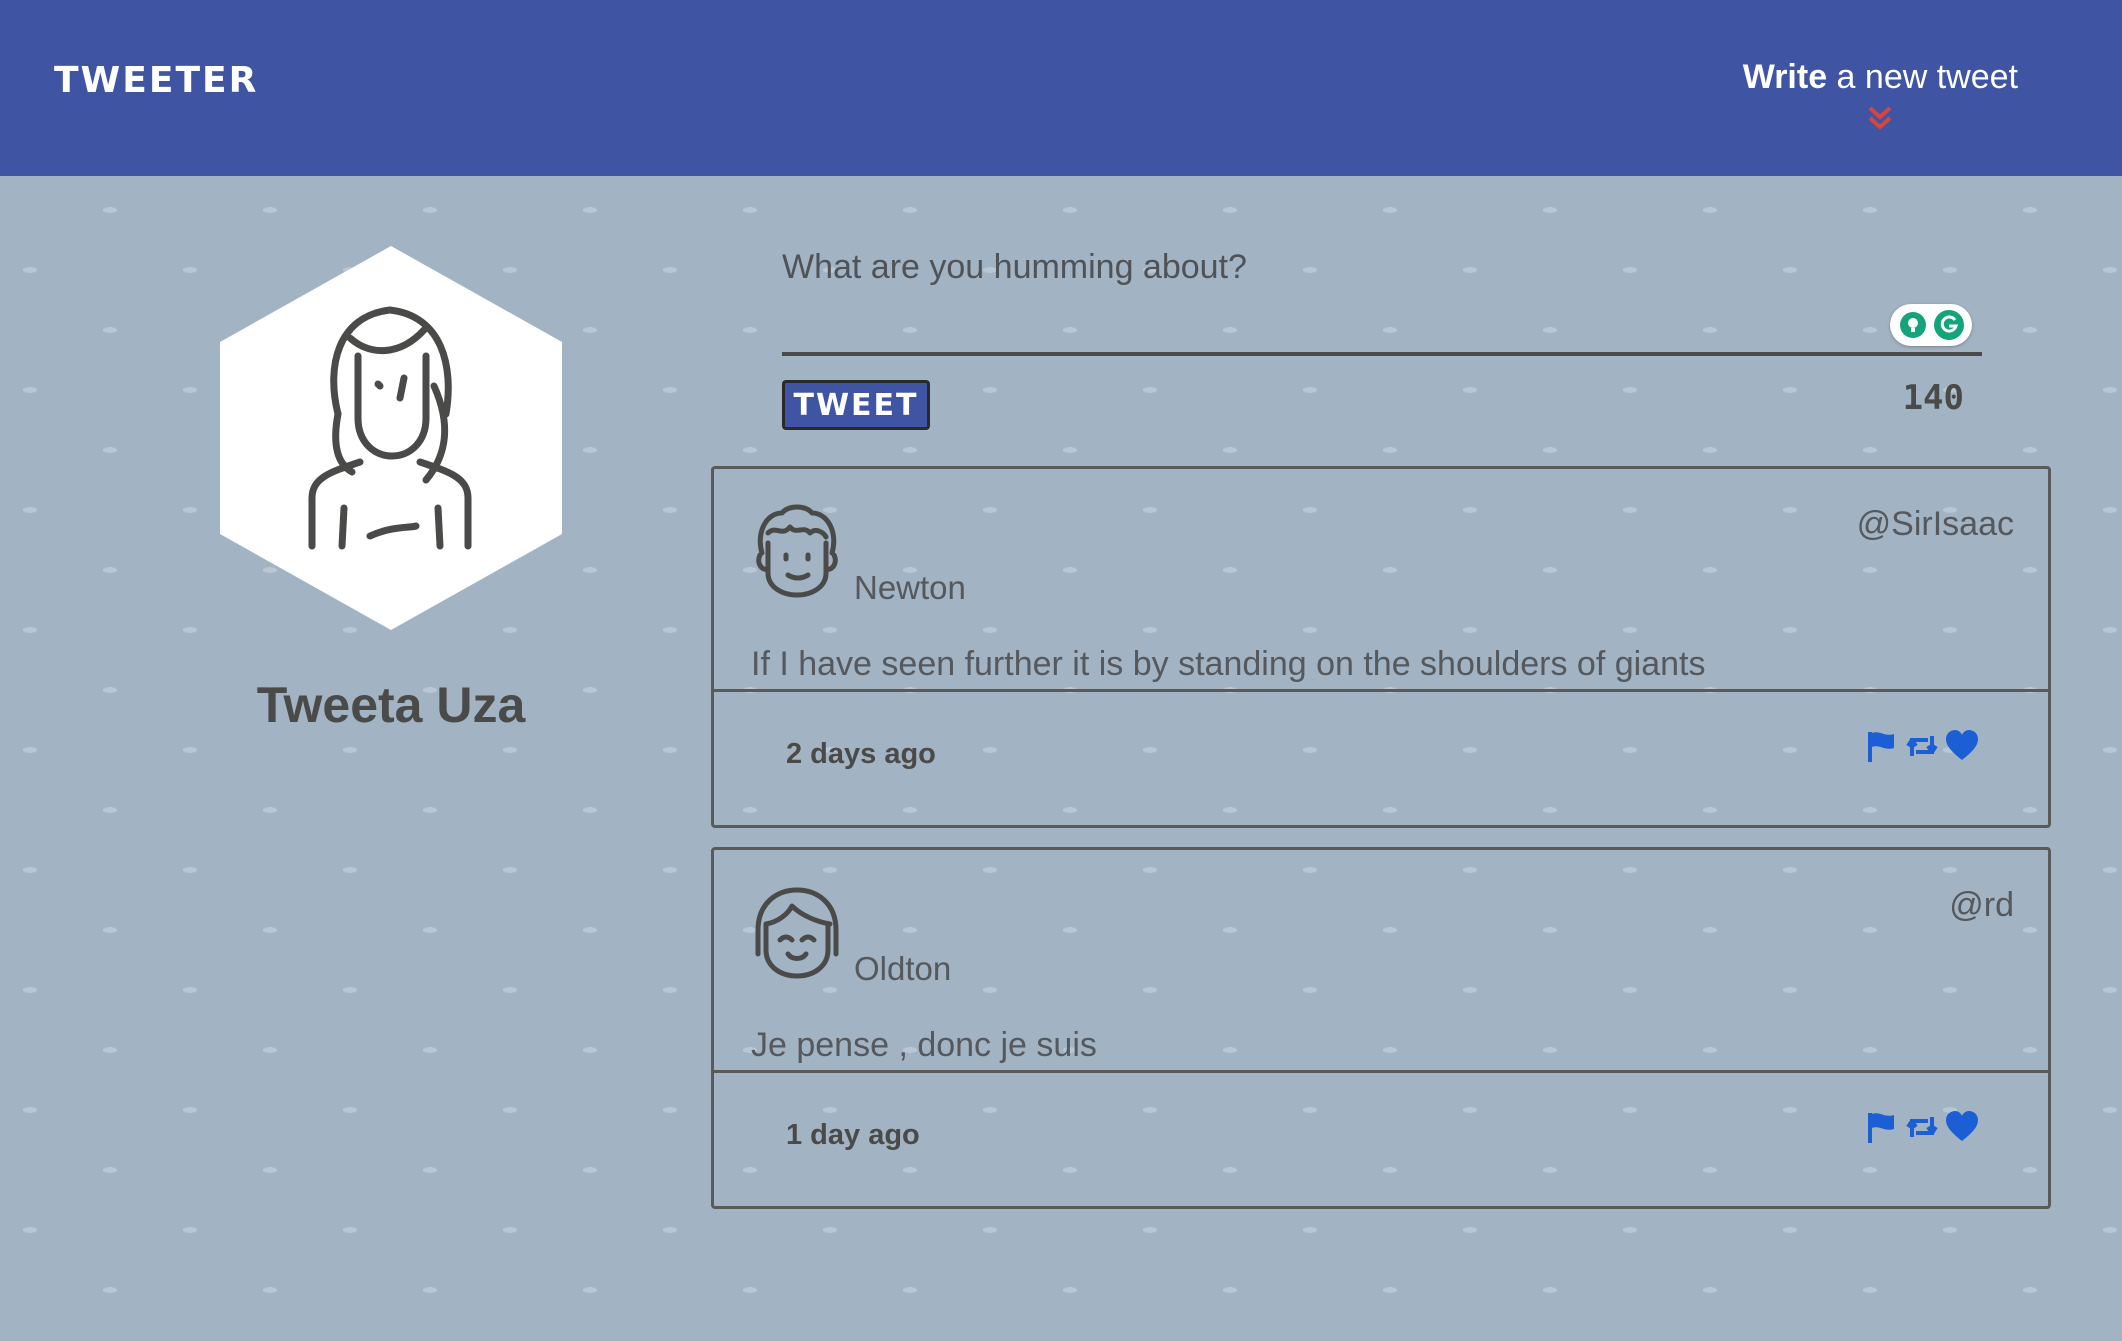 Image resolution: width=2122 pixels, height=1341 pixels. What do you see at coordinates (924, 1045) in the screenshot?
I see `tweet-text: Je pense , donc je suis` at bounding box center [924, 1045].